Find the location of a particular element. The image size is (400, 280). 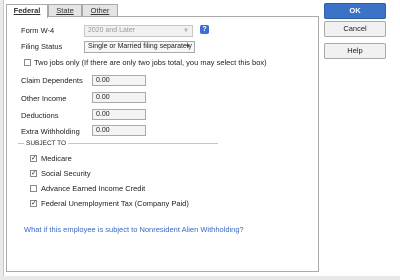

window-bottom-edge is located at coordinates (200, 278).